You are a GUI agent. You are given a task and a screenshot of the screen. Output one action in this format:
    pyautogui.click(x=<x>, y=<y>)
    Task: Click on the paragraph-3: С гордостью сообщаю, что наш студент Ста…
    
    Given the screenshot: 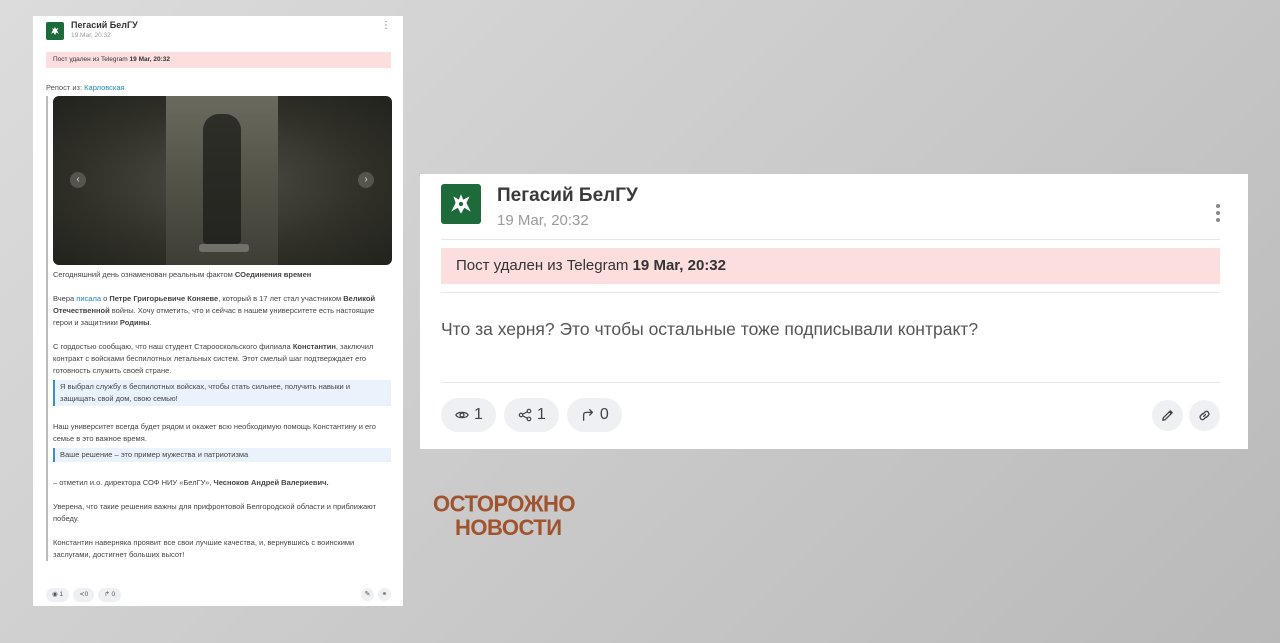 What is the action you would take?
    pyautogui.click(x=213, y=358)
    